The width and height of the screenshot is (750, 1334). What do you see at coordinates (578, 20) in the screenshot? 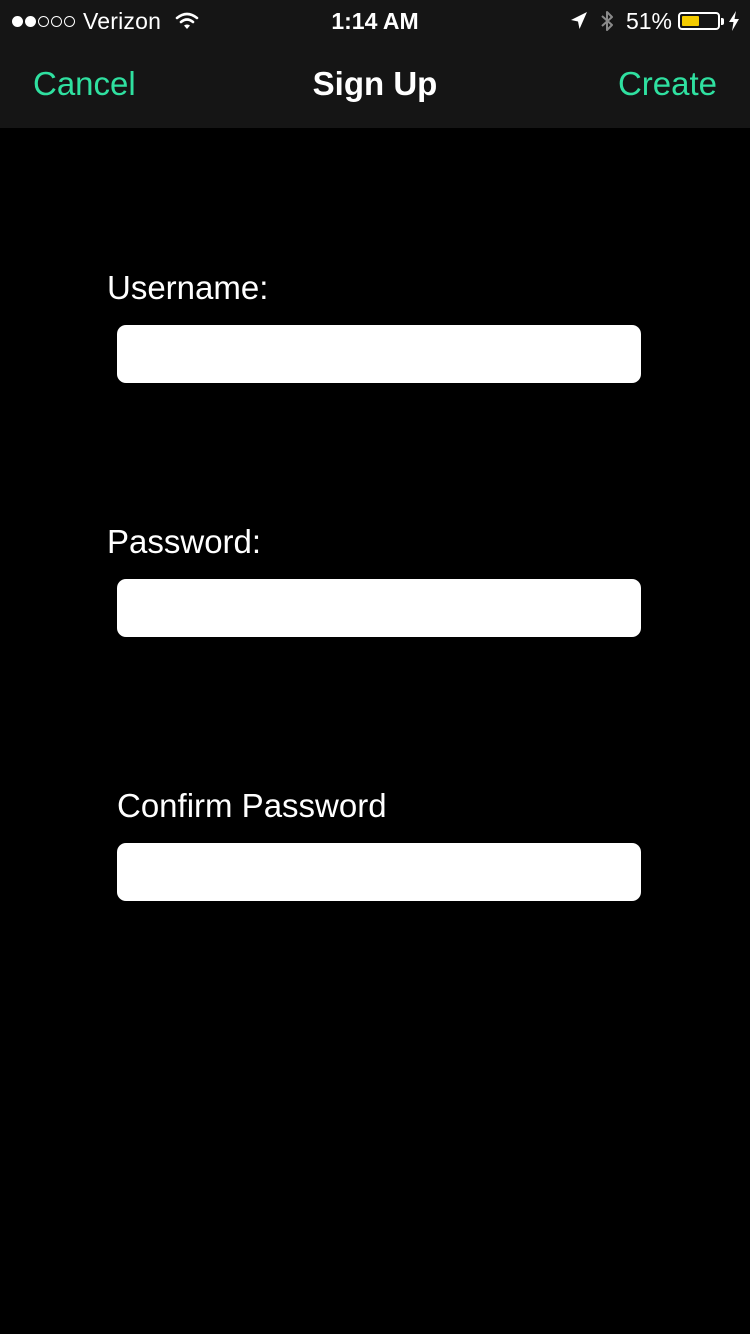
I see `location-arrow-icon` at bounding box center [578, 20].